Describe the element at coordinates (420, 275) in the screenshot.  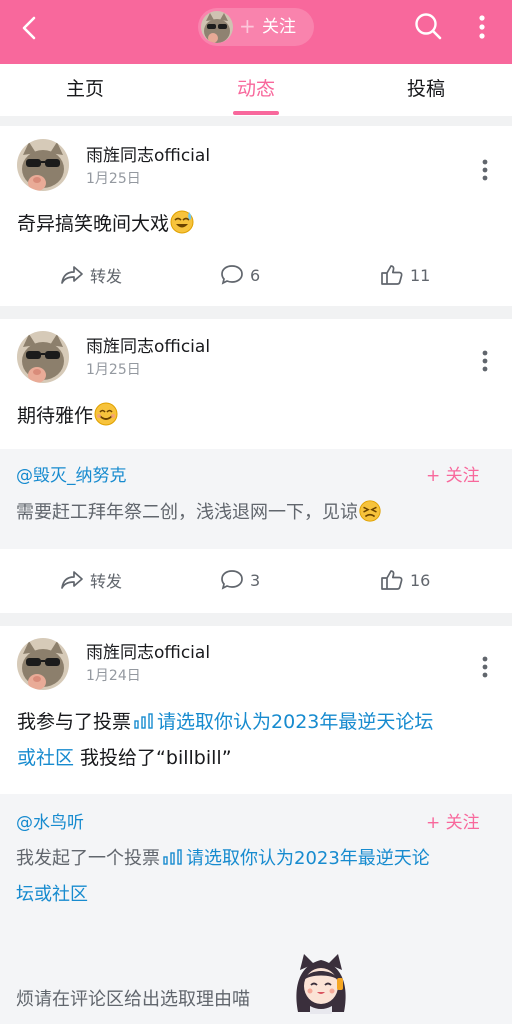
I see `like-count: 11` at that location.